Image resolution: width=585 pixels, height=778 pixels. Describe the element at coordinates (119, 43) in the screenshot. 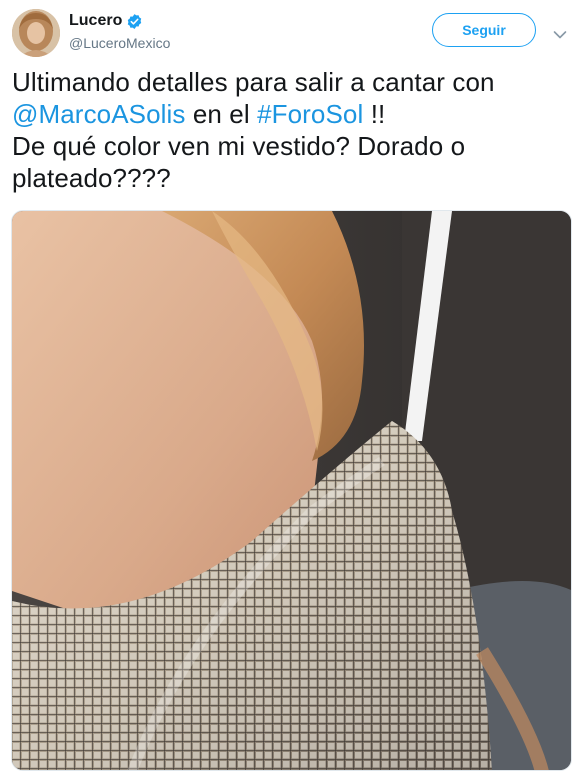

I see `handle: @LuceroMexico` at that location.